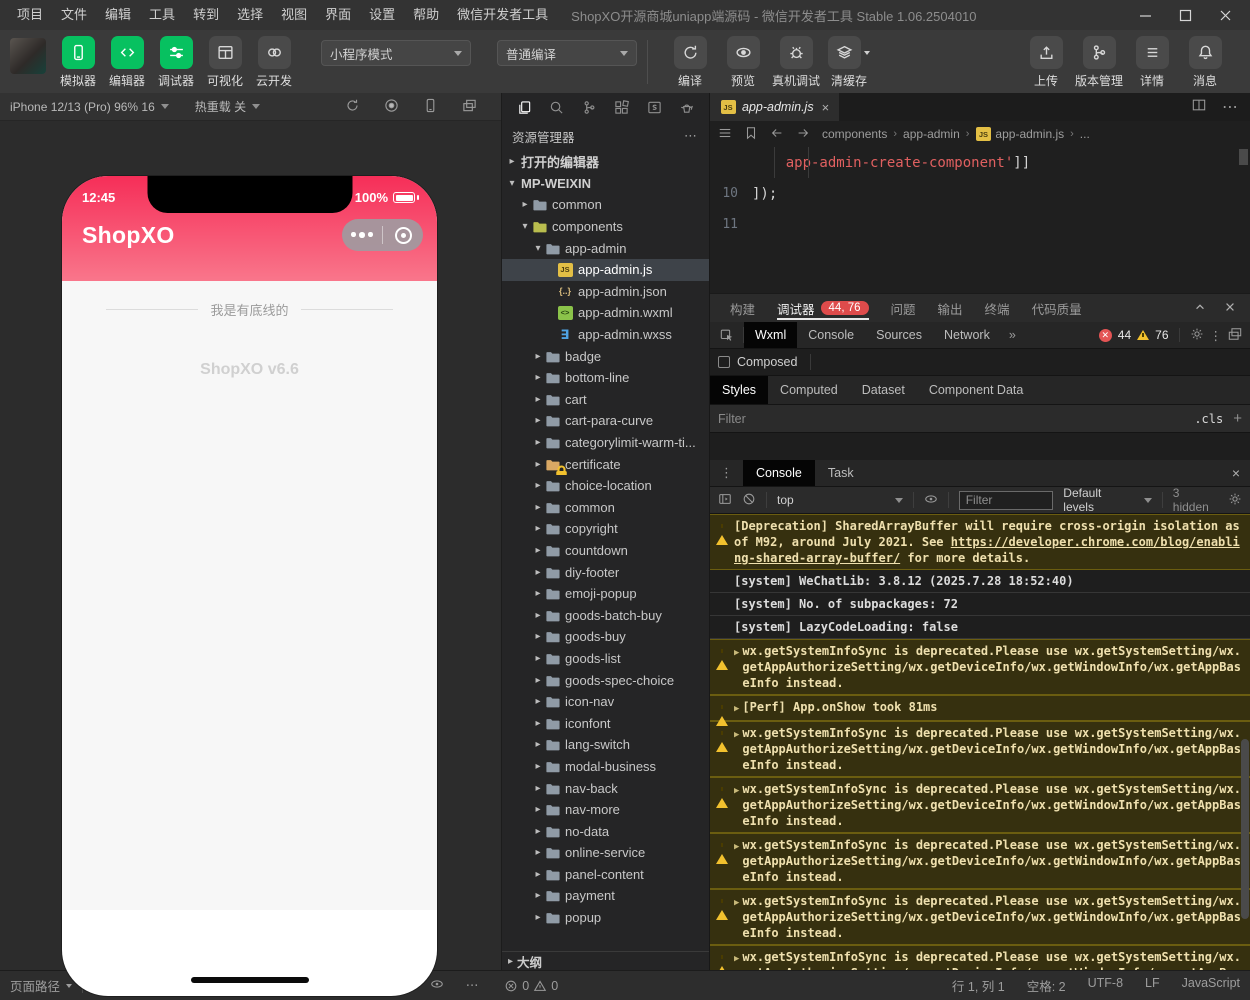  Describe the element at coordinates (1006, 500) in the screenshot. I see `console-filter-input` at that location.